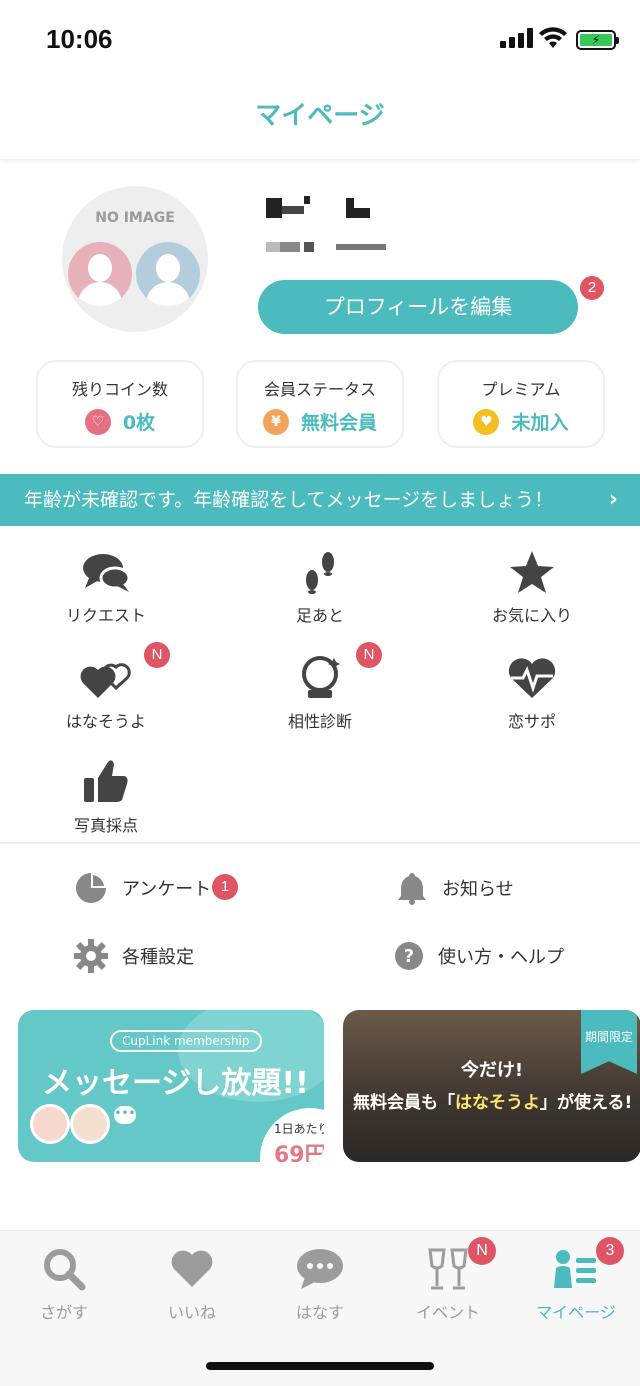 This screenshot has width=640, height=1386. Describe the element at coordinates (540, 423) in the screenshot. I see `premium-value: 未加入` at that location.